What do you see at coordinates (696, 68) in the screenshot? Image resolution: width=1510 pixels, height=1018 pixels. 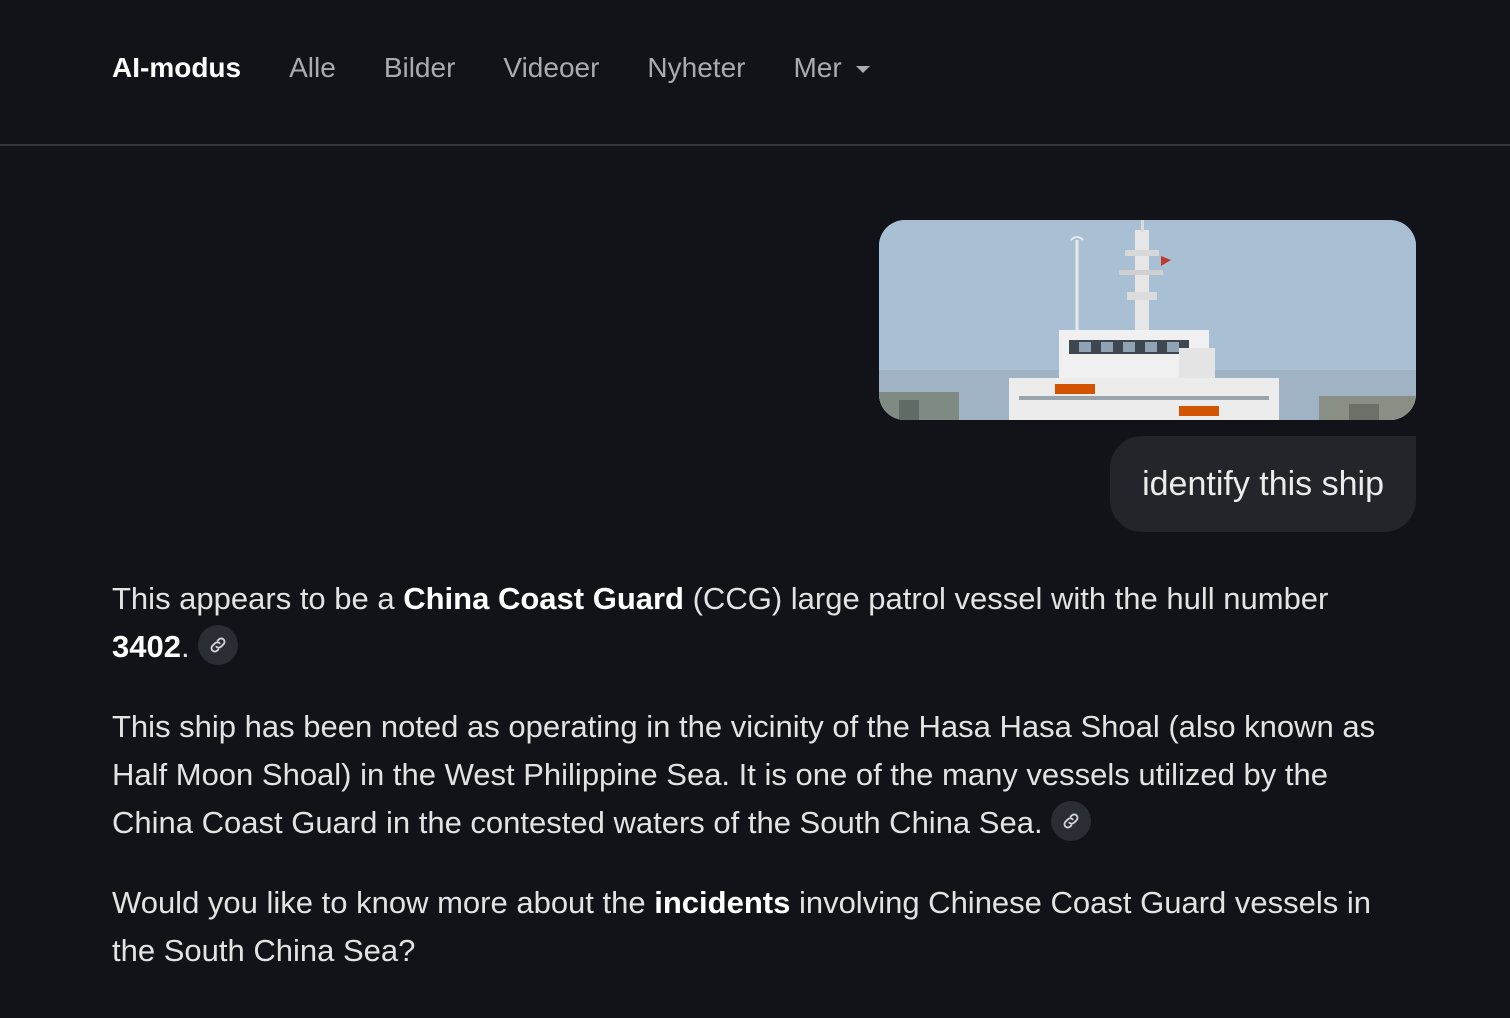 I see `tab-news: Nyheter` at bounding box center [696, 68].